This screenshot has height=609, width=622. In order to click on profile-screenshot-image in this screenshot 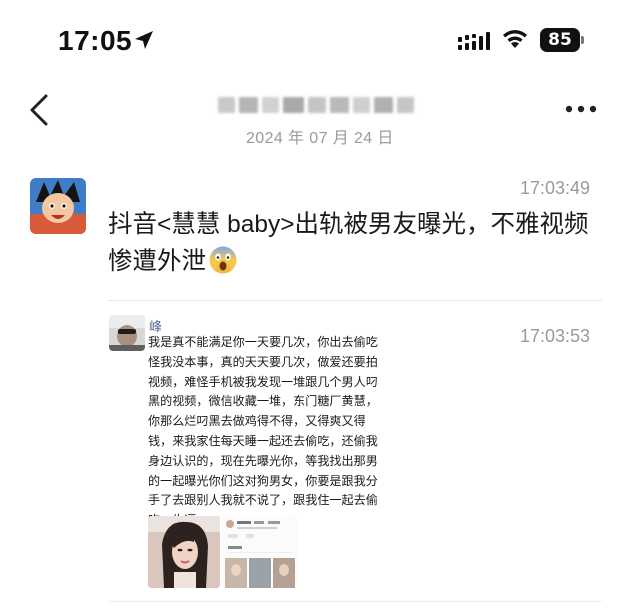, I will do `click(260, 552)`.